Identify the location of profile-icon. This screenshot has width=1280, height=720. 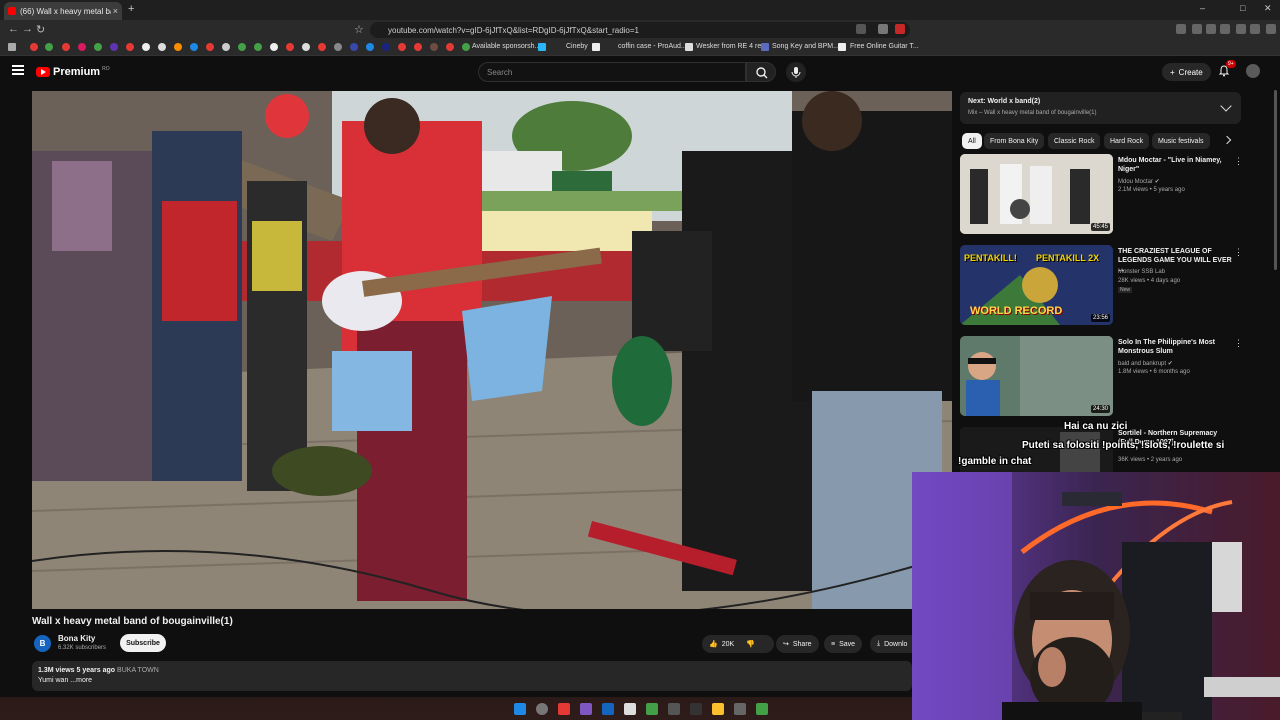
(1255, 29).